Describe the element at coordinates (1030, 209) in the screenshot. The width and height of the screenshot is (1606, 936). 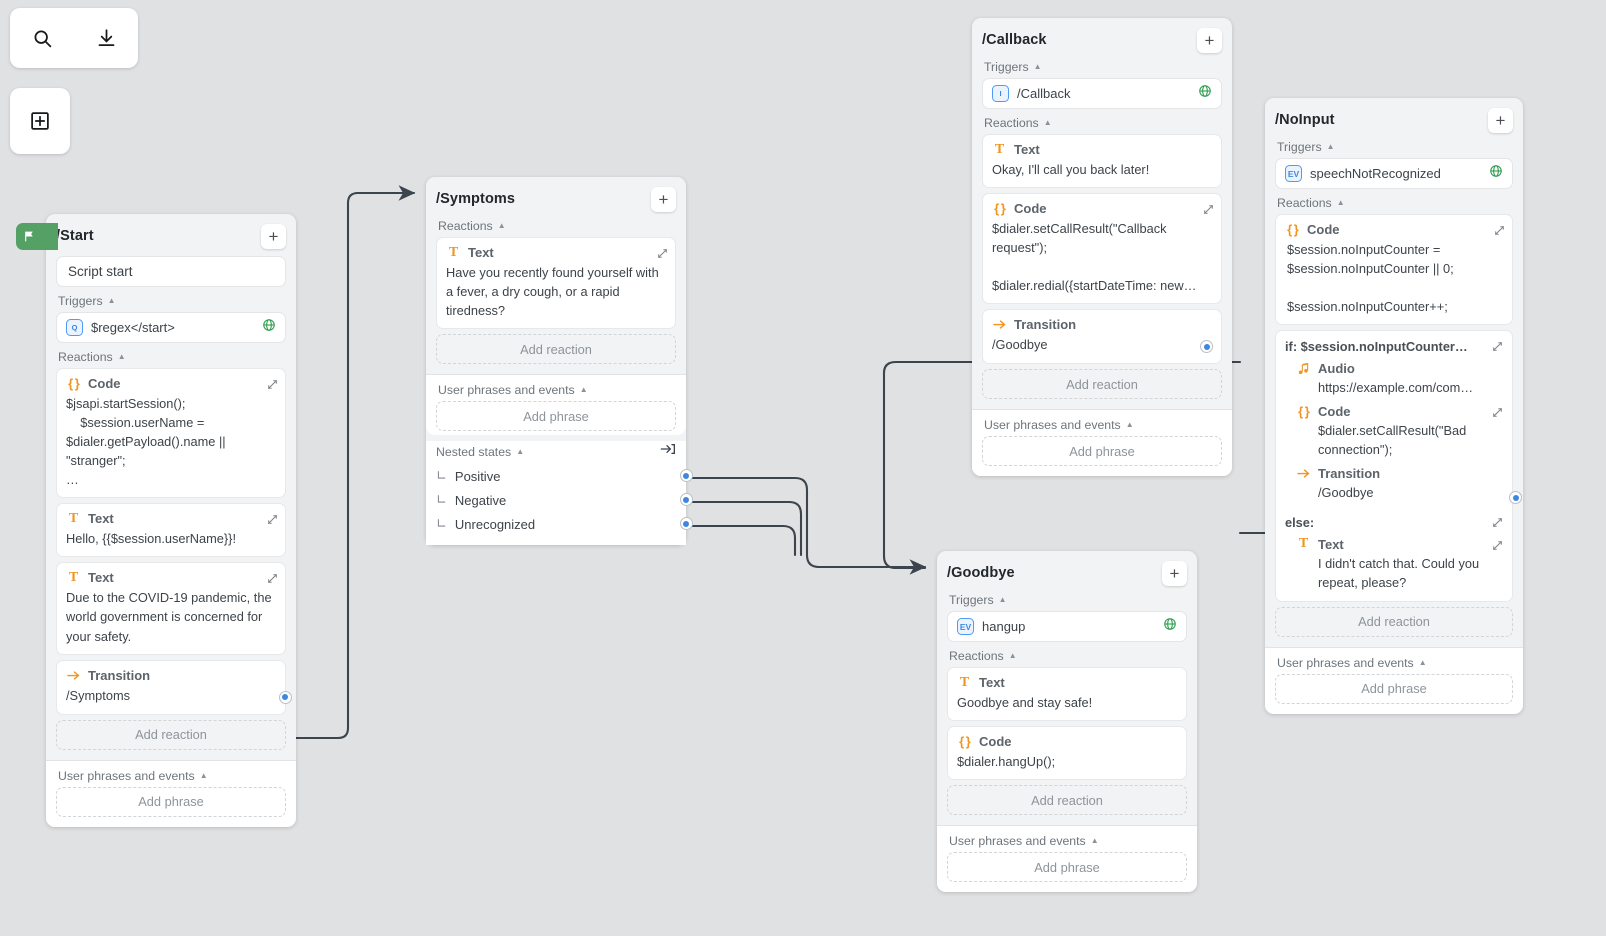
I see `reaction-type: Code` at that location.